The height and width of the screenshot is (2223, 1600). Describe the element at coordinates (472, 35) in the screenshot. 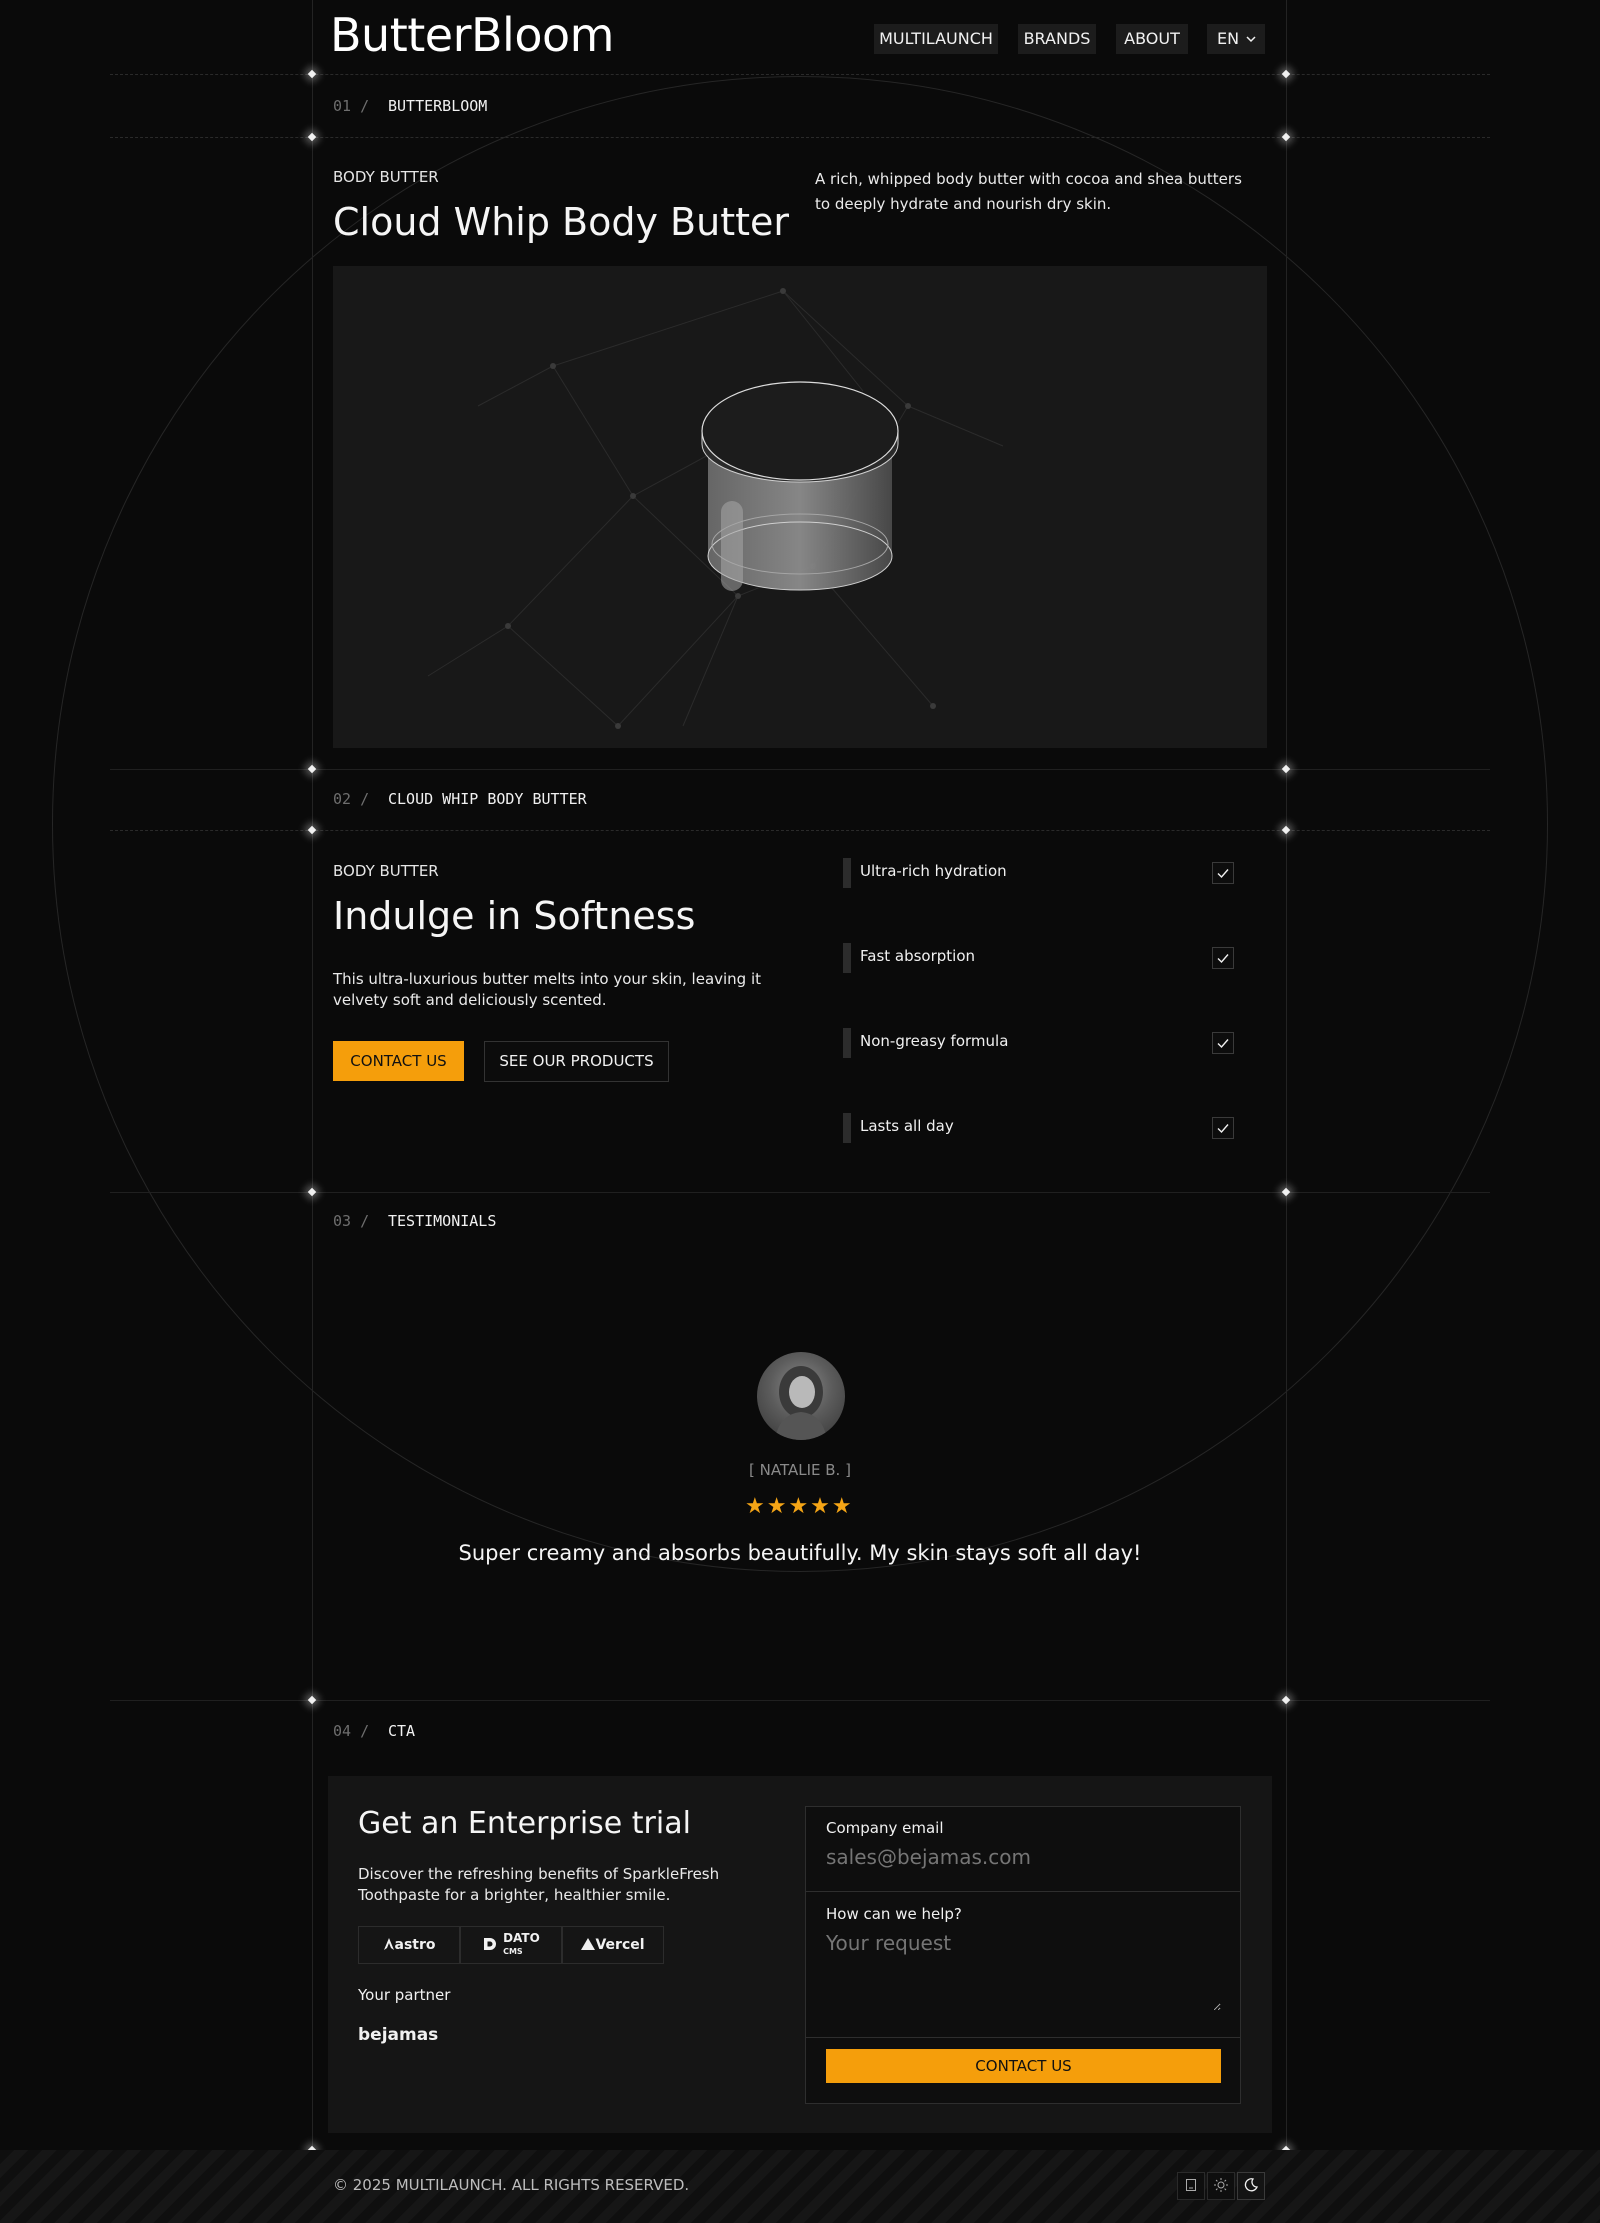

I see `brand-logo: ButterBloom` at that location.